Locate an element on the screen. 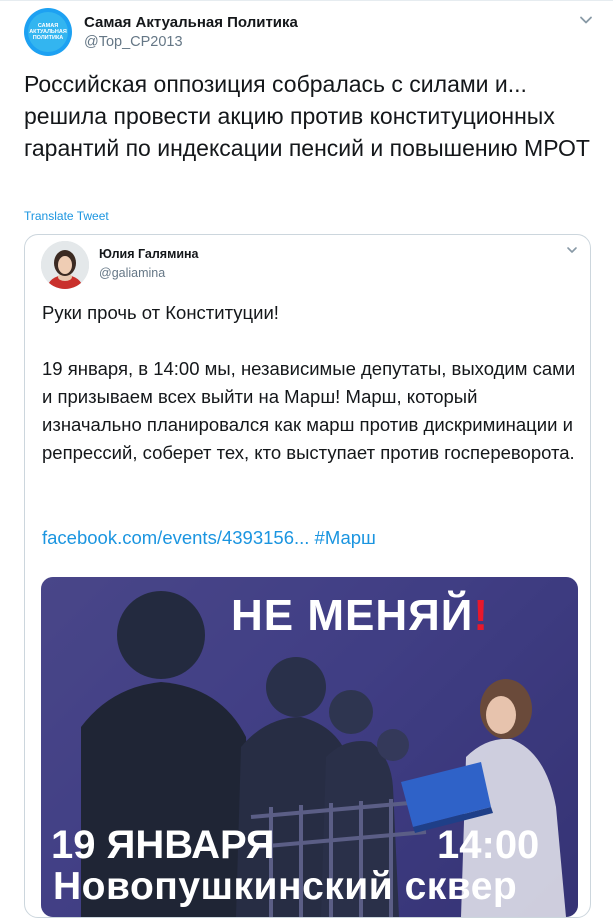 The width and height of the screenshot is (613, 921). quoted-tweet-link: facebook.com/events/4393156... #Марш is located at coordinates (209, 538).